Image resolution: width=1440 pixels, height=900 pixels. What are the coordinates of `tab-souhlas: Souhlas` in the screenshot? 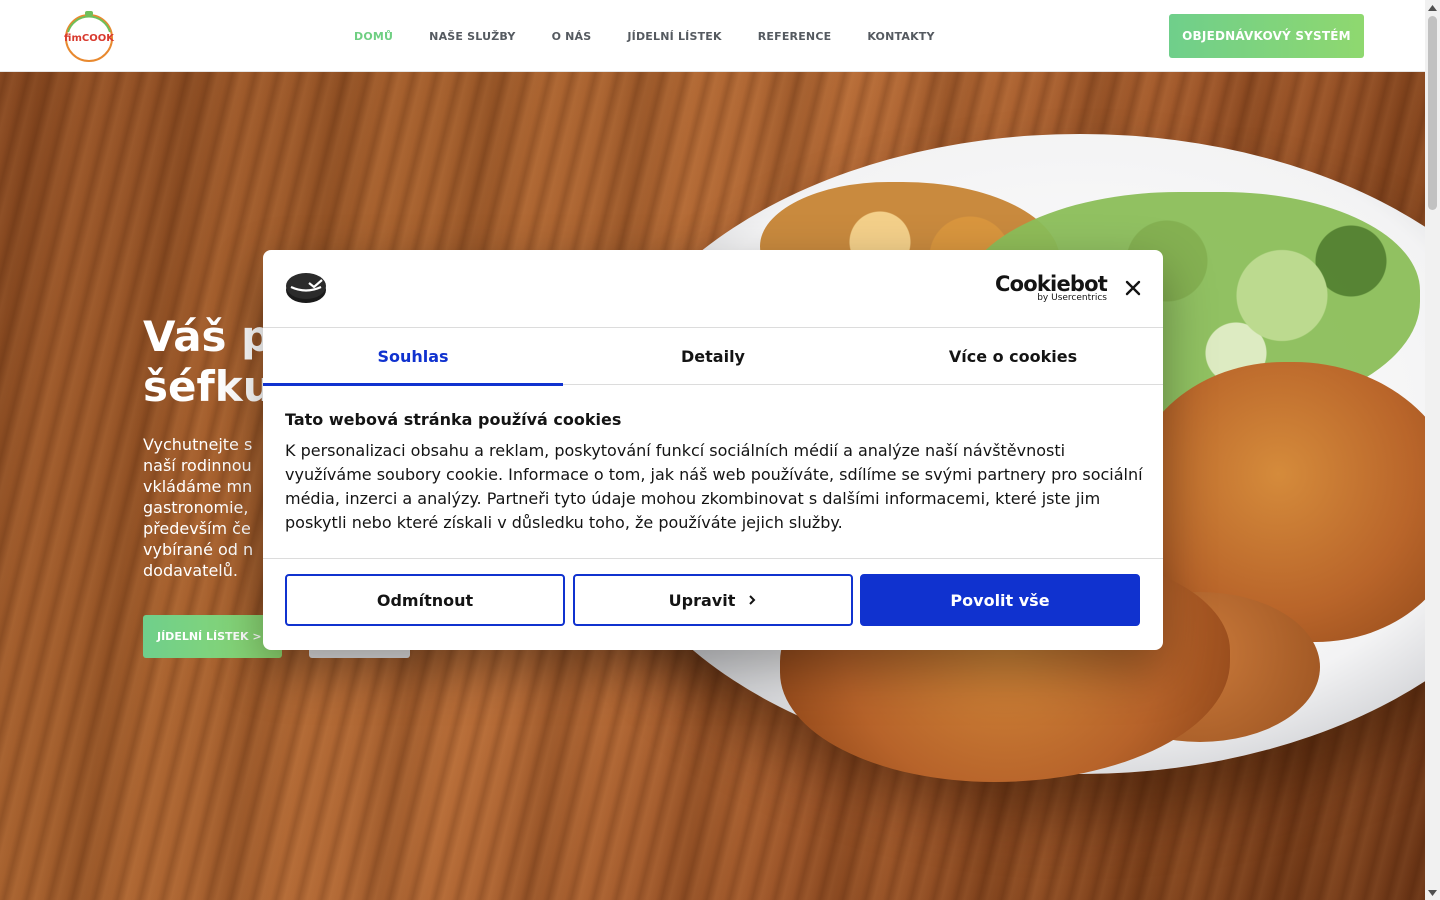 It's located at (413, 357).